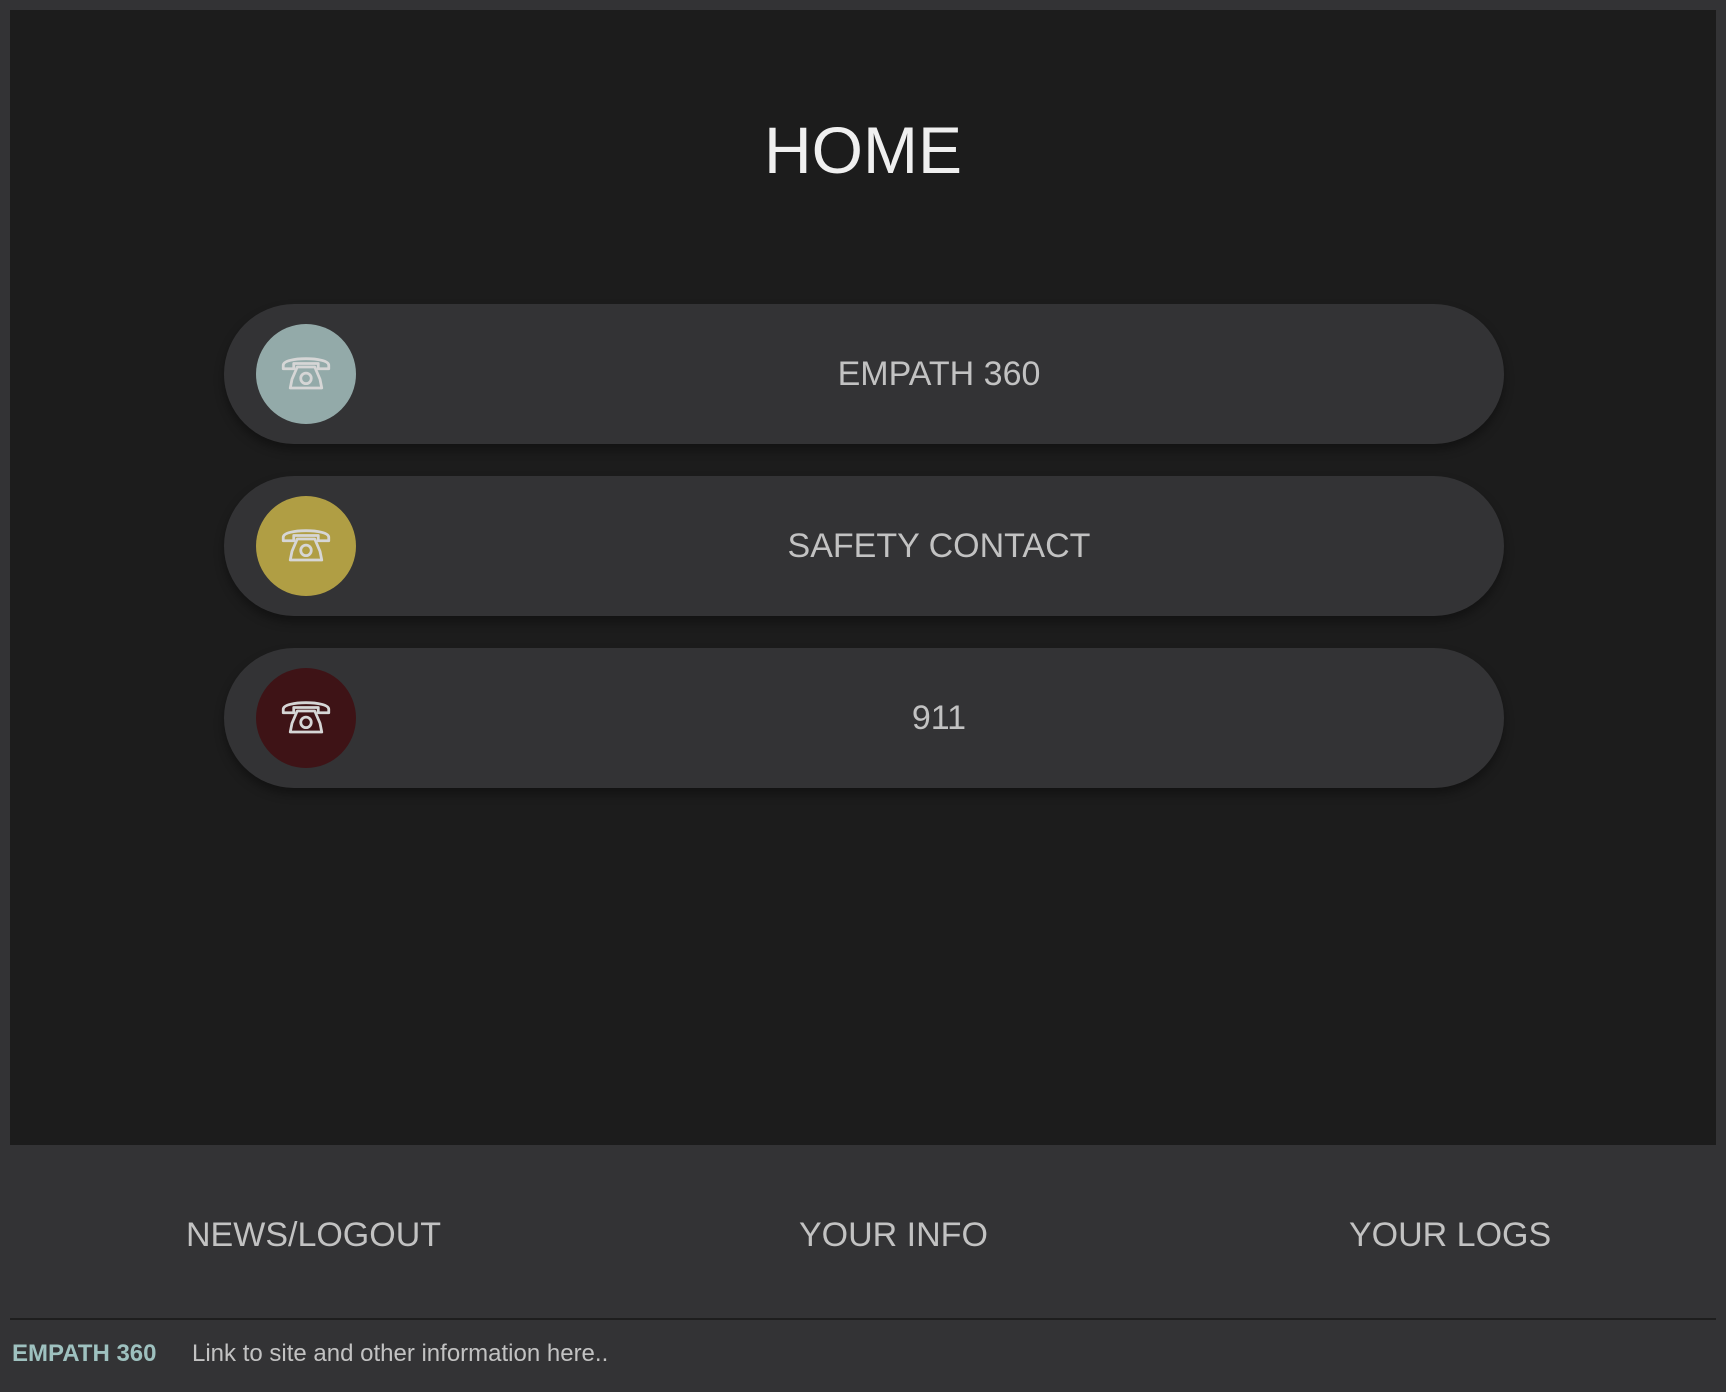  What do you see at coordinates (939, 374) in the screenshot?
I see `contact-label: EMPATH 360` at bounding box center [939, 374].